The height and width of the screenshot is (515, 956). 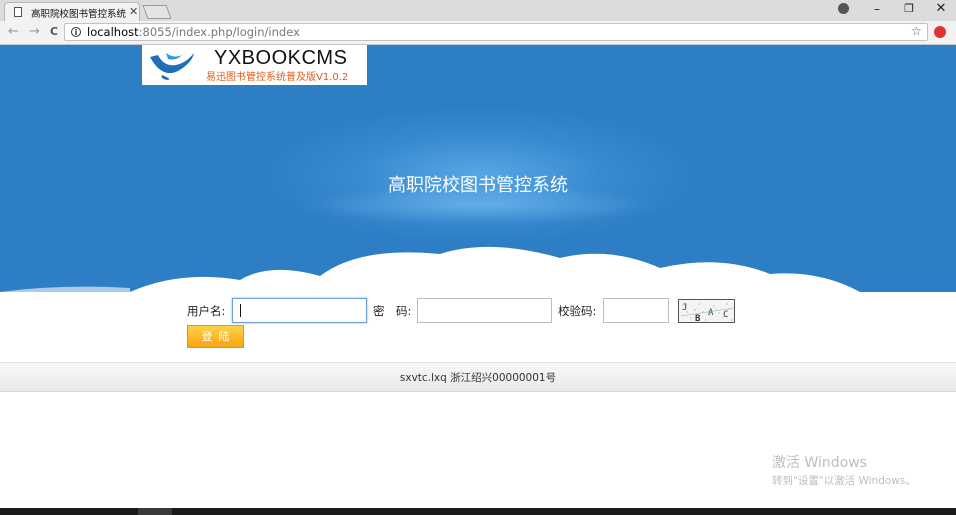 What do you see at coordinates (478, 377) in the screenshot?
I see `footer: sxvtc.lxq 浙江绍兴00000001号` at bounding box center [478, 377].